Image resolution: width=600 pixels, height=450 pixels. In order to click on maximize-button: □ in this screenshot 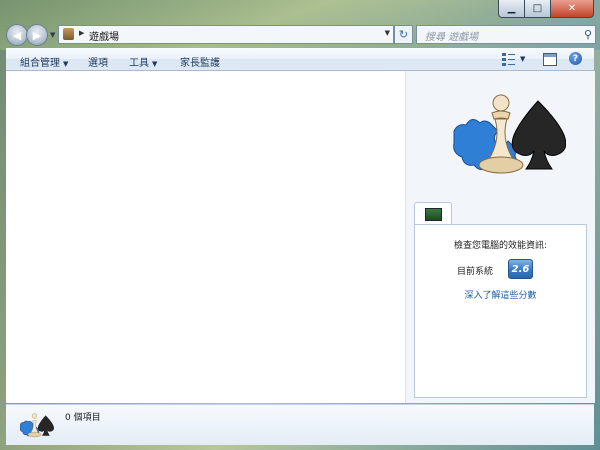, I will do `click(538, 9)`.